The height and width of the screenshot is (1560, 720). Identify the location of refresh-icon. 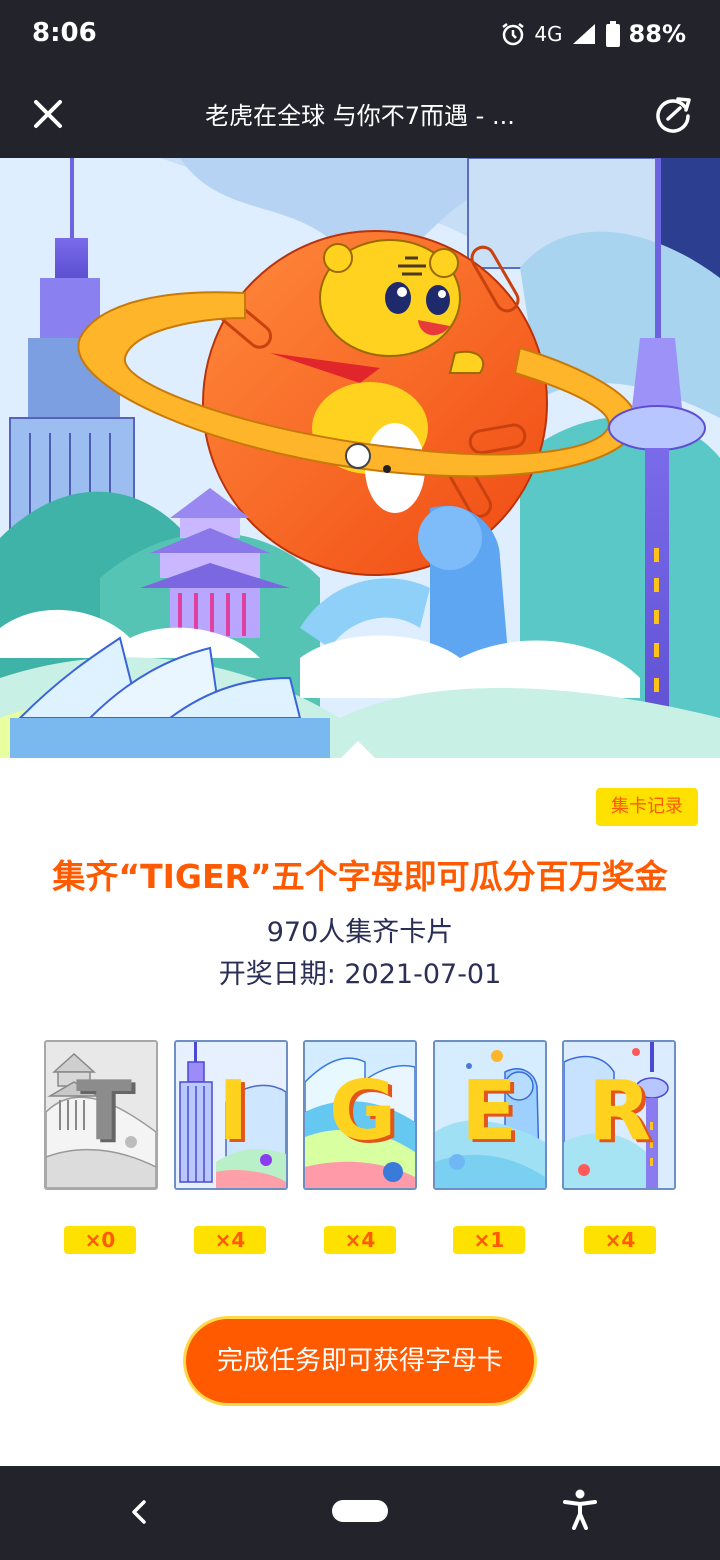
(673, 115).